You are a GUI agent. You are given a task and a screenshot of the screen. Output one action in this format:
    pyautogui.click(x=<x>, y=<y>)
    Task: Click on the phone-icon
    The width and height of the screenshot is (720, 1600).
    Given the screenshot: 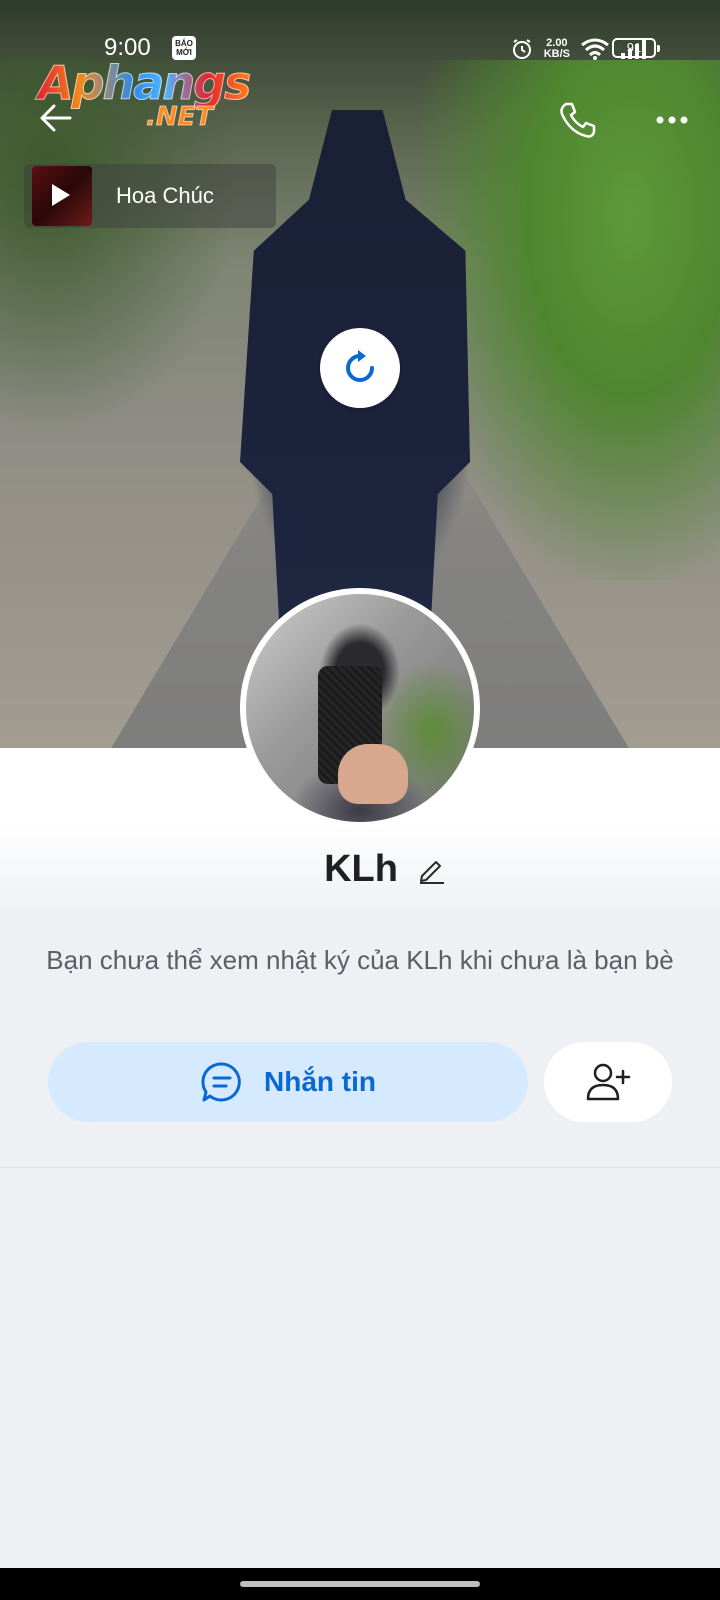 What is the action you would take?
    pyautogui.click(x=578, y=120)
    